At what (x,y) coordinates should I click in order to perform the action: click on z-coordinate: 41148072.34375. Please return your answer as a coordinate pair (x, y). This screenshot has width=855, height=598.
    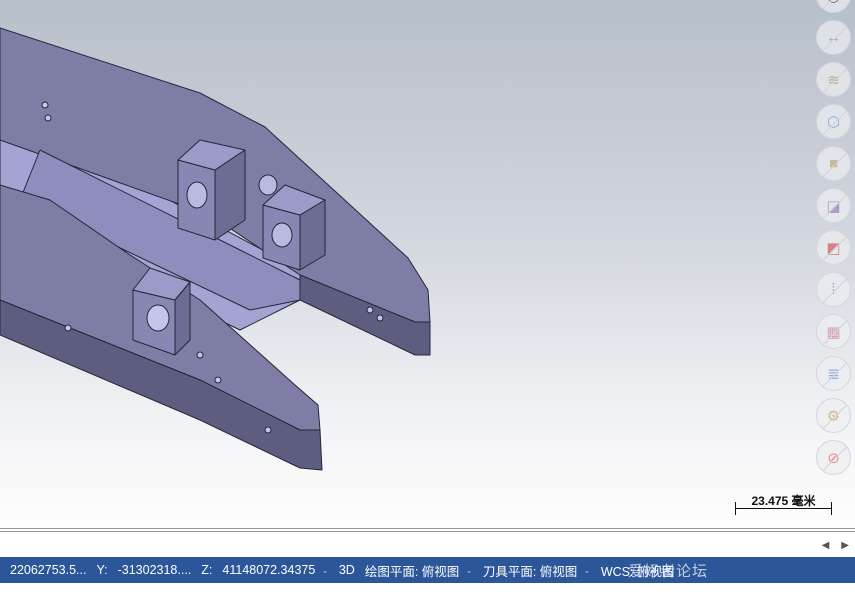
    Looking at the image, I should click on (269, 570).